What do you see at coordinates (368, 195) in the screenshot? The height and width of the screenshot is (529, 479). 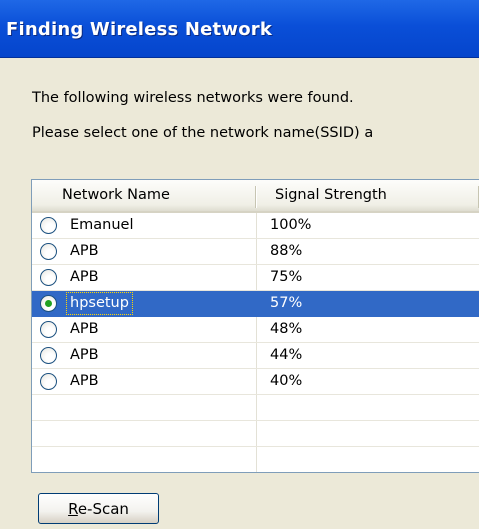 I see `column-header-signal-strength: Signal Strength` at bounding box center [368, 195].